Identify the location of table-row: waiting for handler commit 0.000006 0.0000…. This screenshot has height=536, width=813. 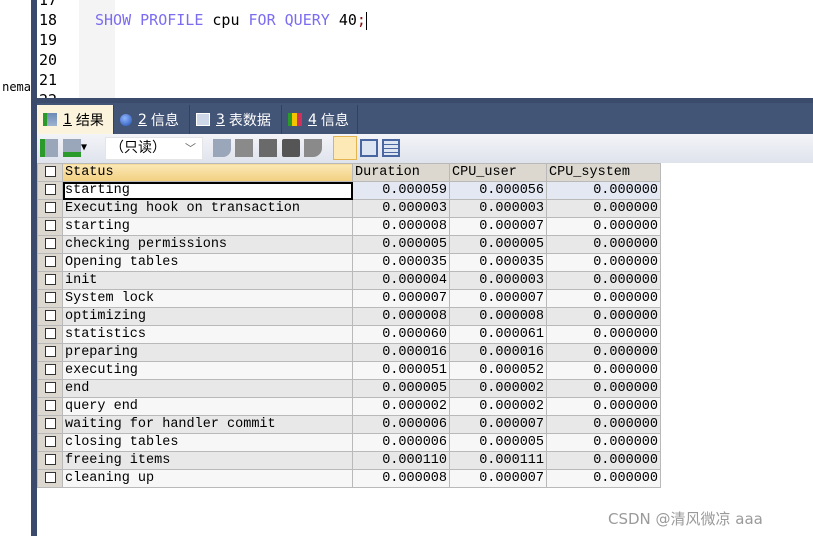
(349, 424).